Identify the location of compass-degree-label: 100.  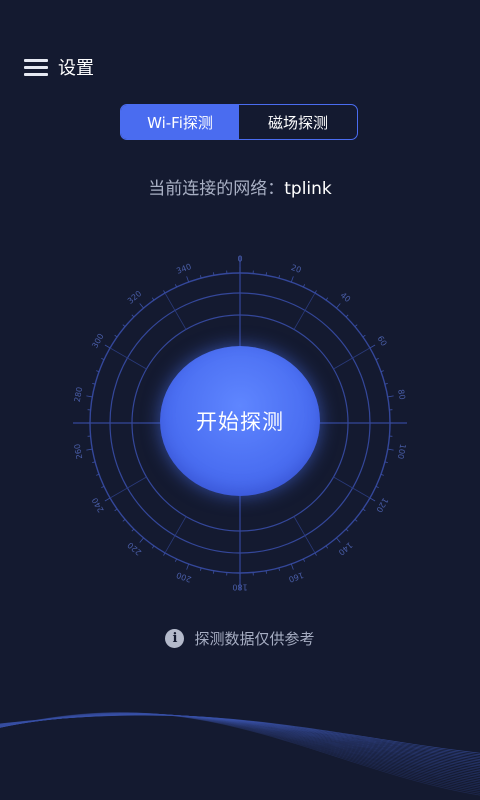
(402, 451).